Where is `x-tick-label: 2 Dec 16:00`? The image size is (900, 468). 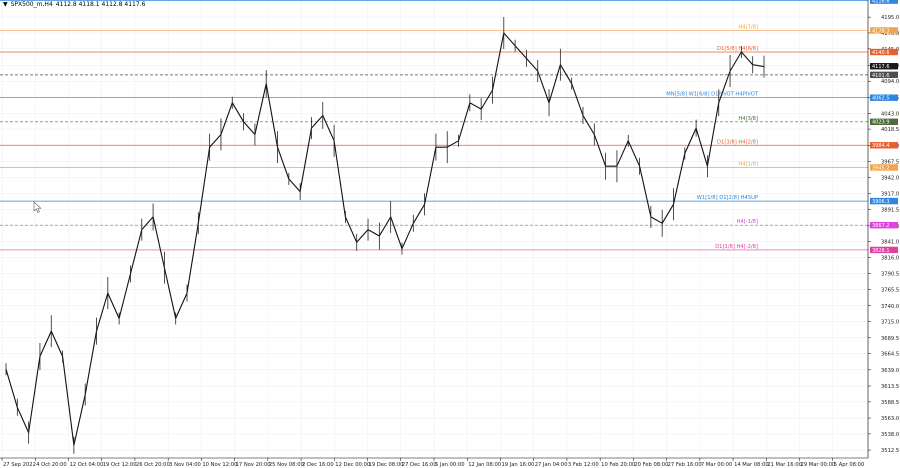
x-tick-label: 2 Dec 16:00 is located at coordinates (318, 465).